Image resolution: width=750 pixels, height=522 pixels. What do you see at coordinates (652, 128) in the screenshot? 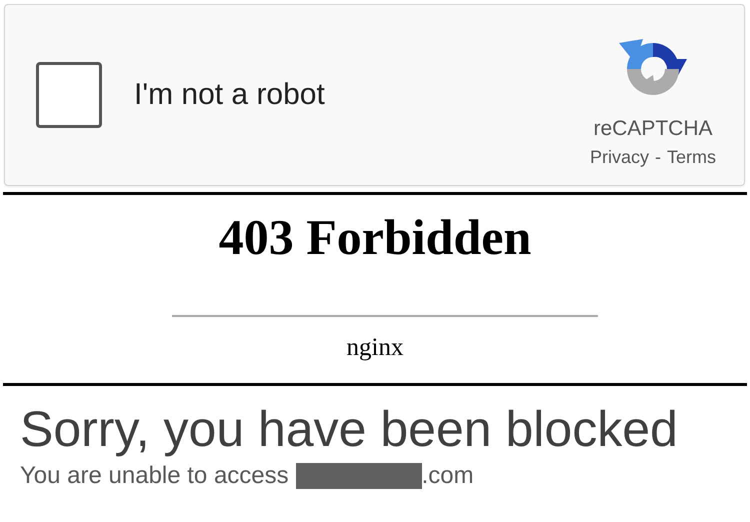
I see `recaptcha-brand: reCAPTCHA` at bounding box center [652, 128].